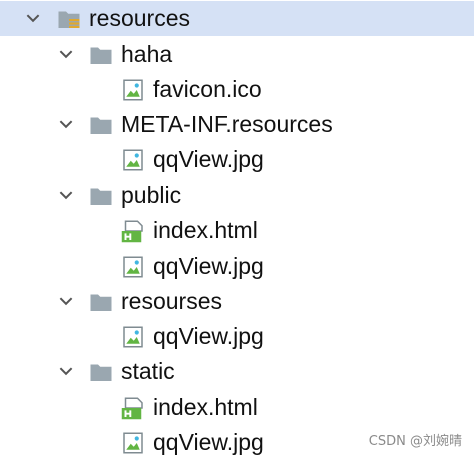 The height and width of the screenshot is (459, 474). I want to click on tree-node-label: resourses, so click(171, 301).